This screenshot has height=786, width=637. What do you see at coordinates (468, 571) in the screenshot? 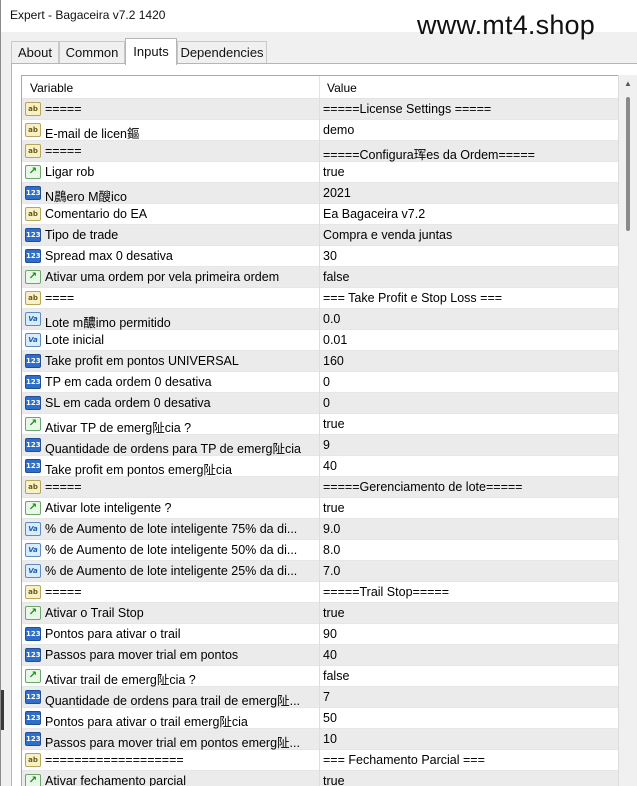
I see `value-cell: 7.0` at bounding box center [468, 571].